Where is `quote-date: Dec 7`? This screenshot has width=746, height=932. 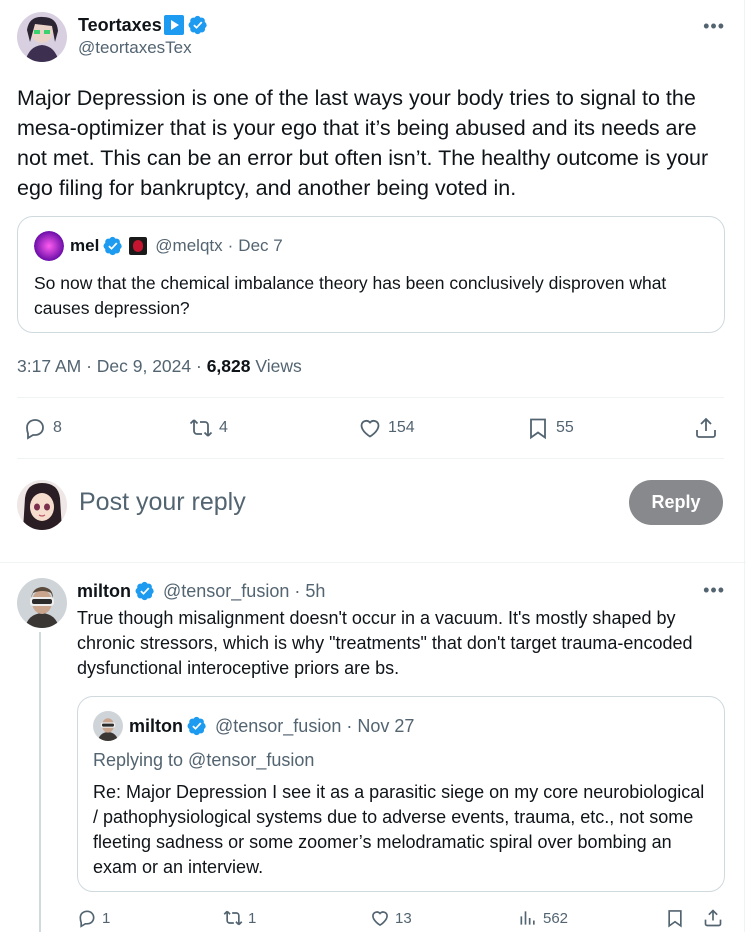 quote-date: Dec 7 is located at coordinates (260, 246).